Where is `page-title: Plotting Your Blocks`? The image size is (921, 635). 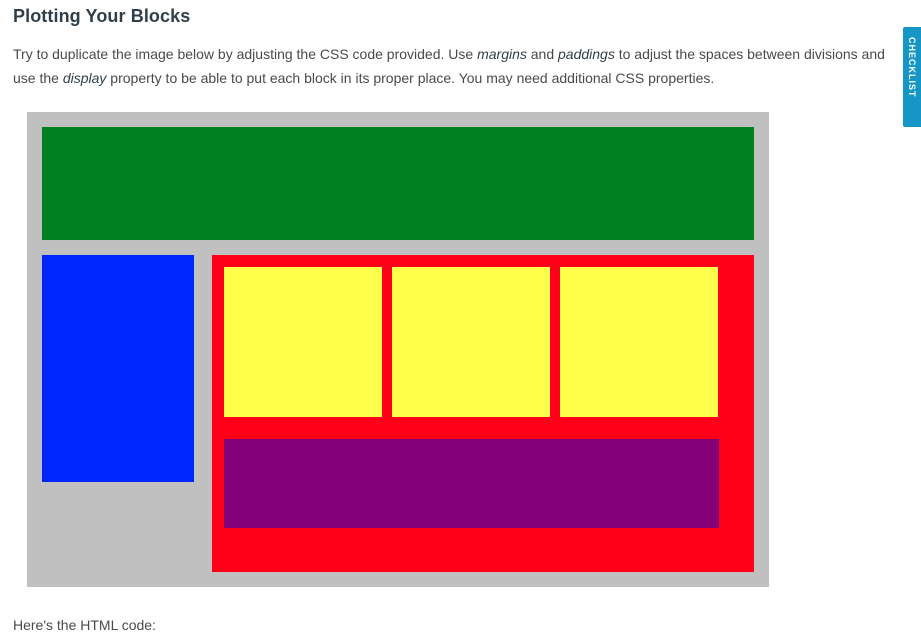
page-title: Plotting Your Blocks is located at coordinates (102, 16).